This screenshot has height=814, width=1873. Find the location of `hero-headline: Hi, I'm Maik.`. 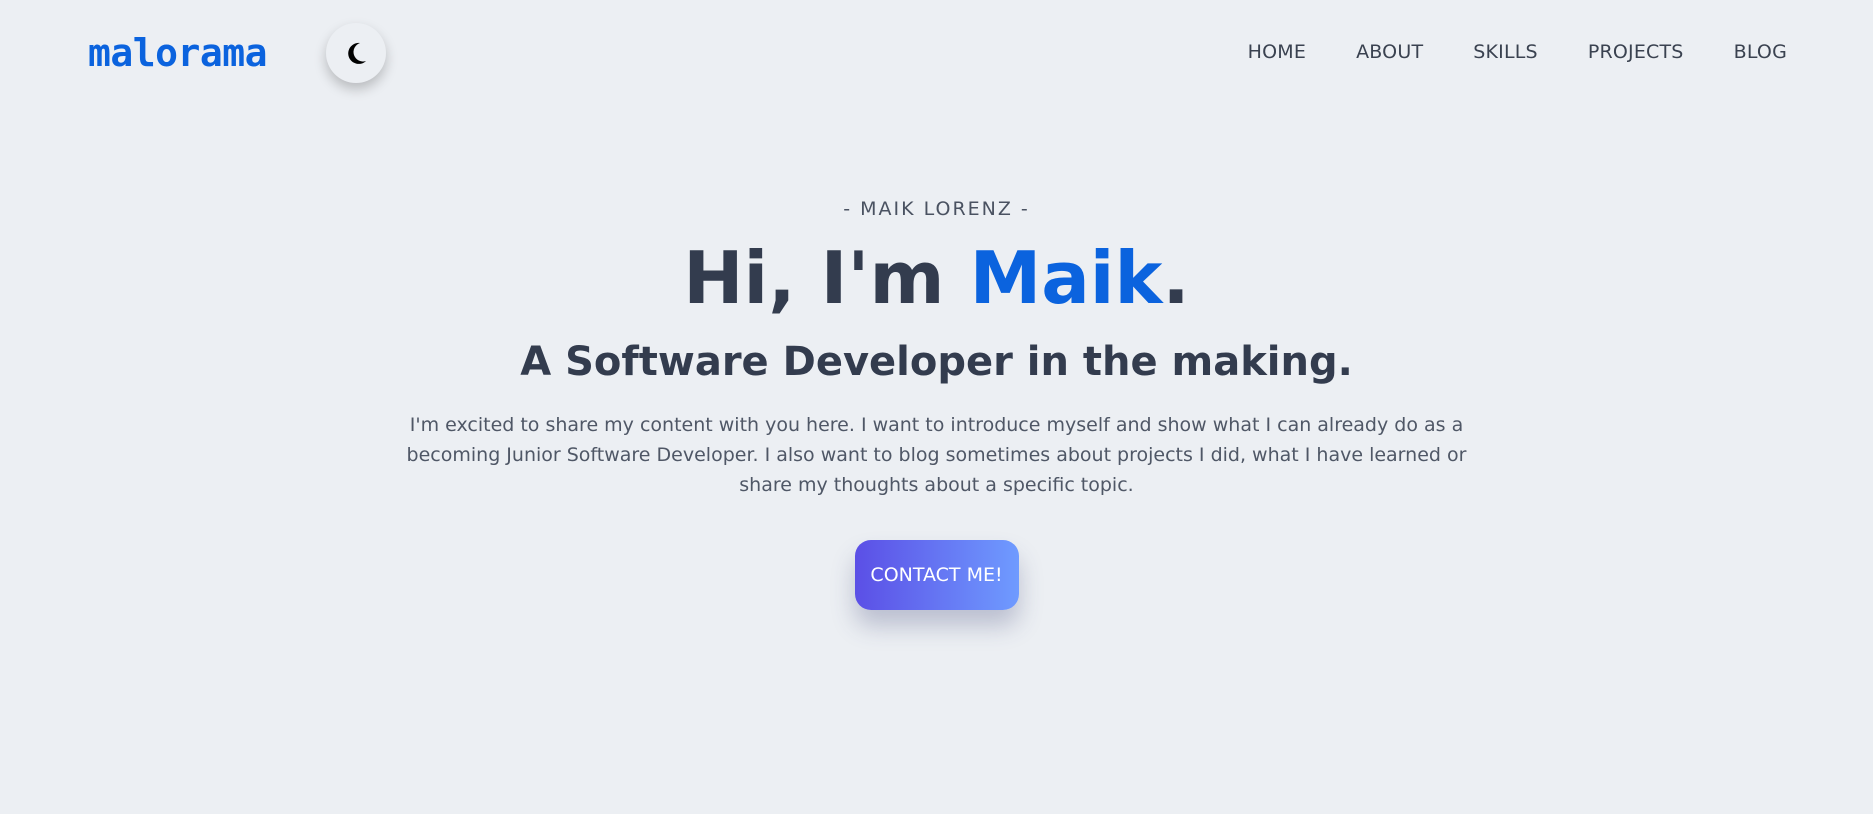

hero-headline: Hi, I'm Maik. is located at coordinates (936, 278).